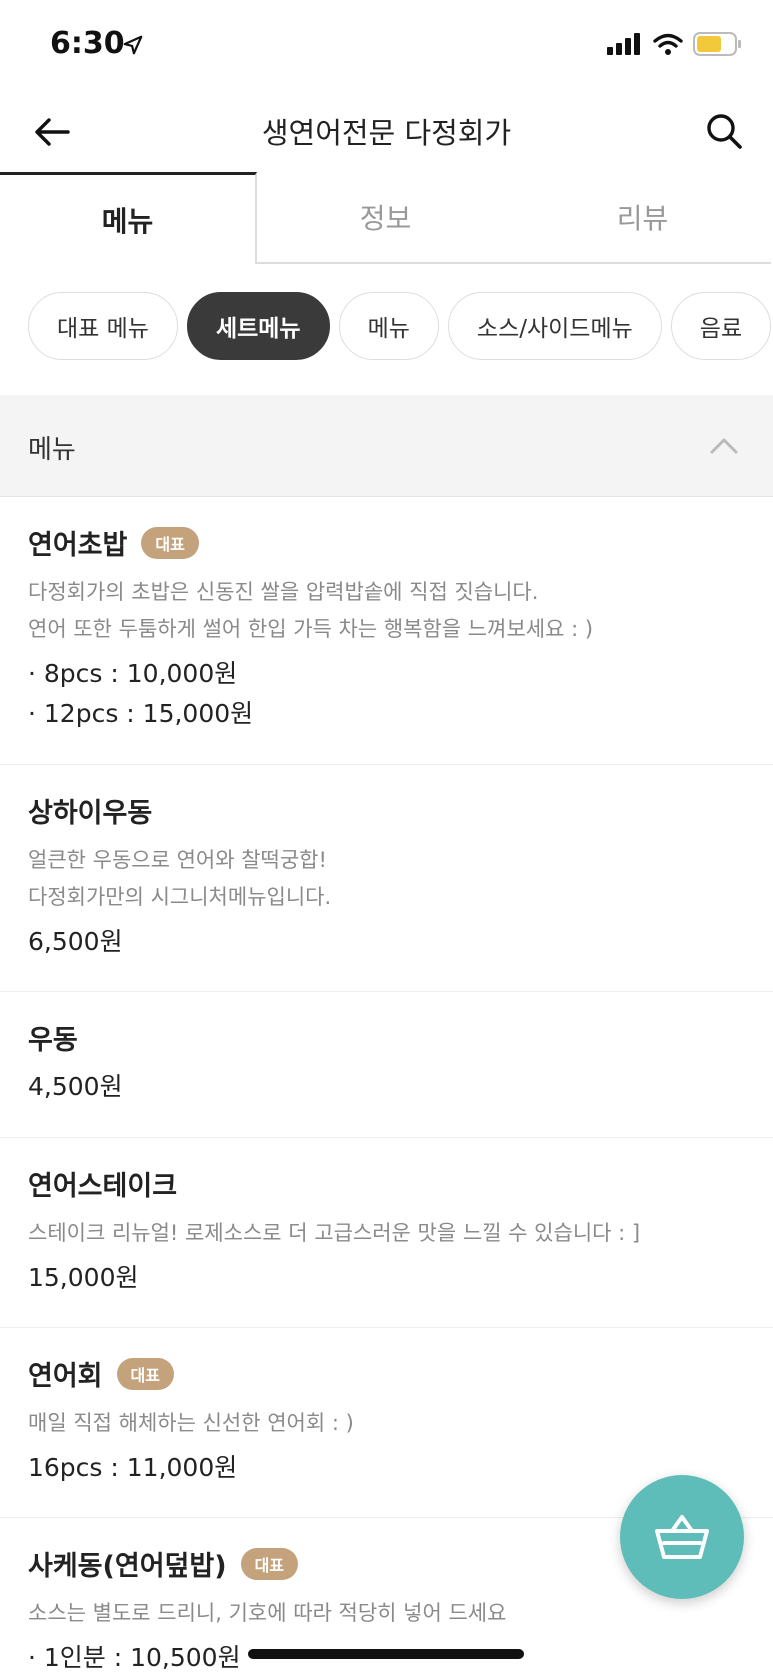  Describe the element at coordinates (386, 46) in the screenshot. I see `status-bar: 6:30` at that location.